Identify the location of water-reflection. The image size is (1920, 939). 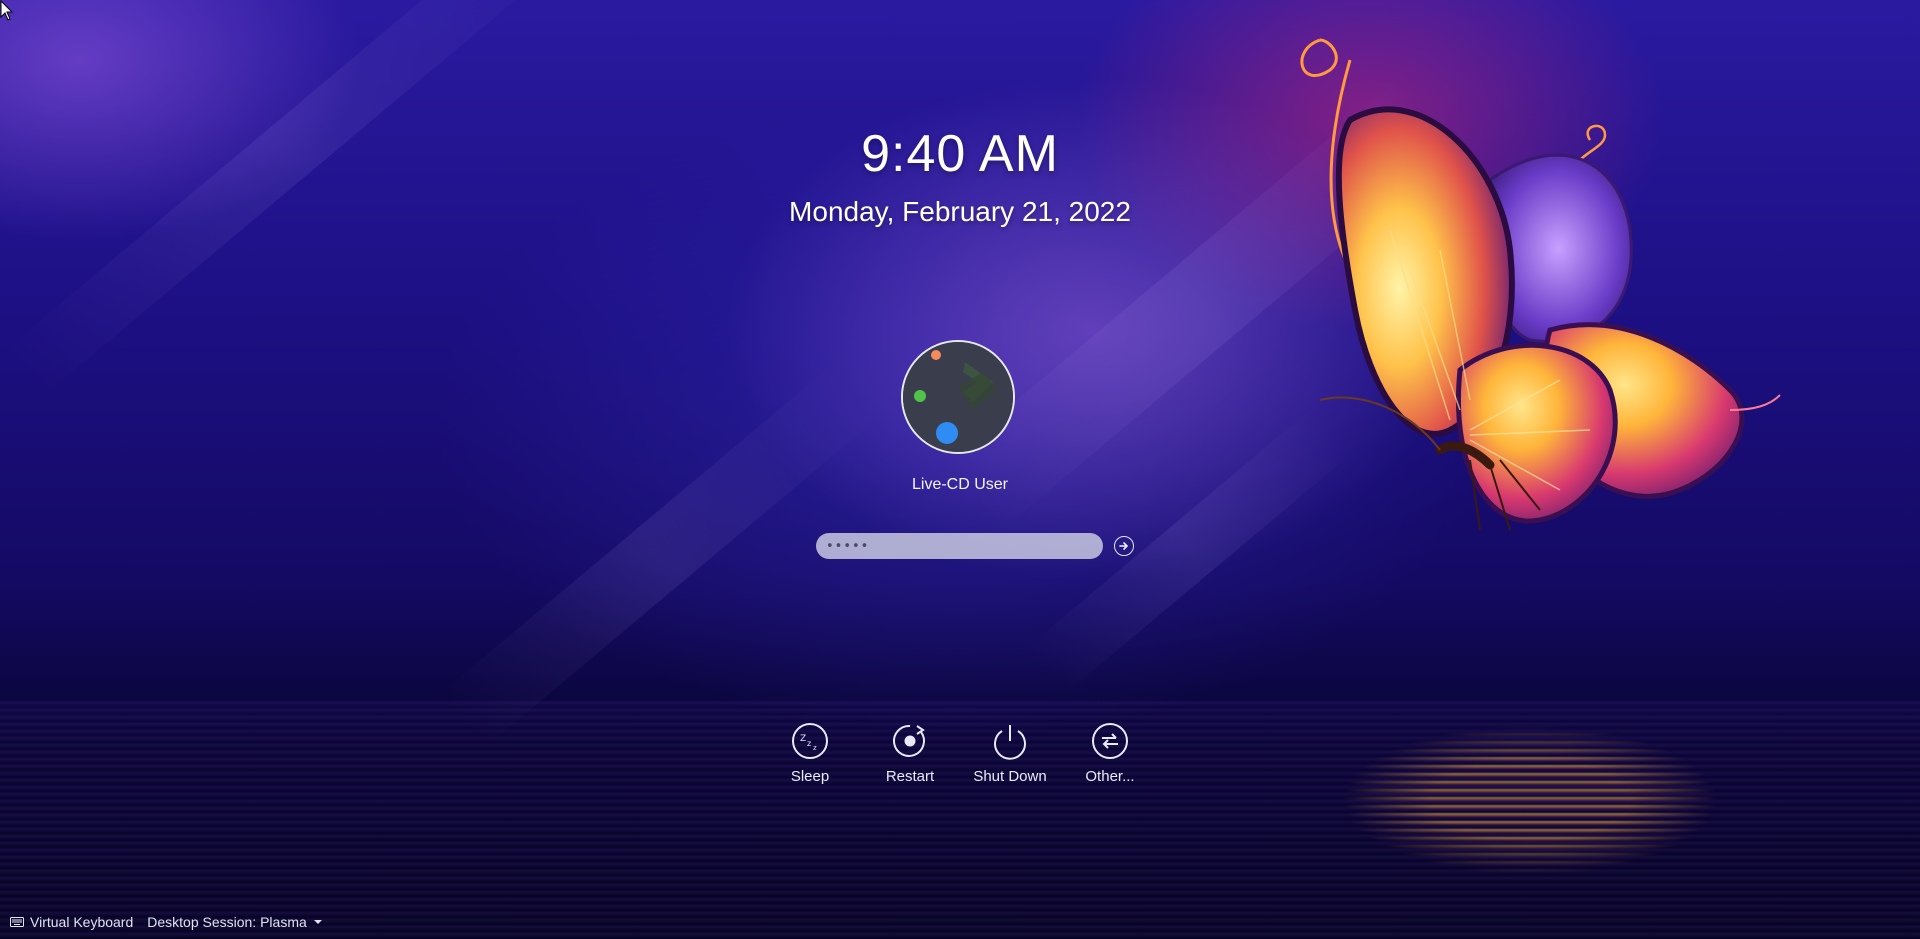
(1530, 800).